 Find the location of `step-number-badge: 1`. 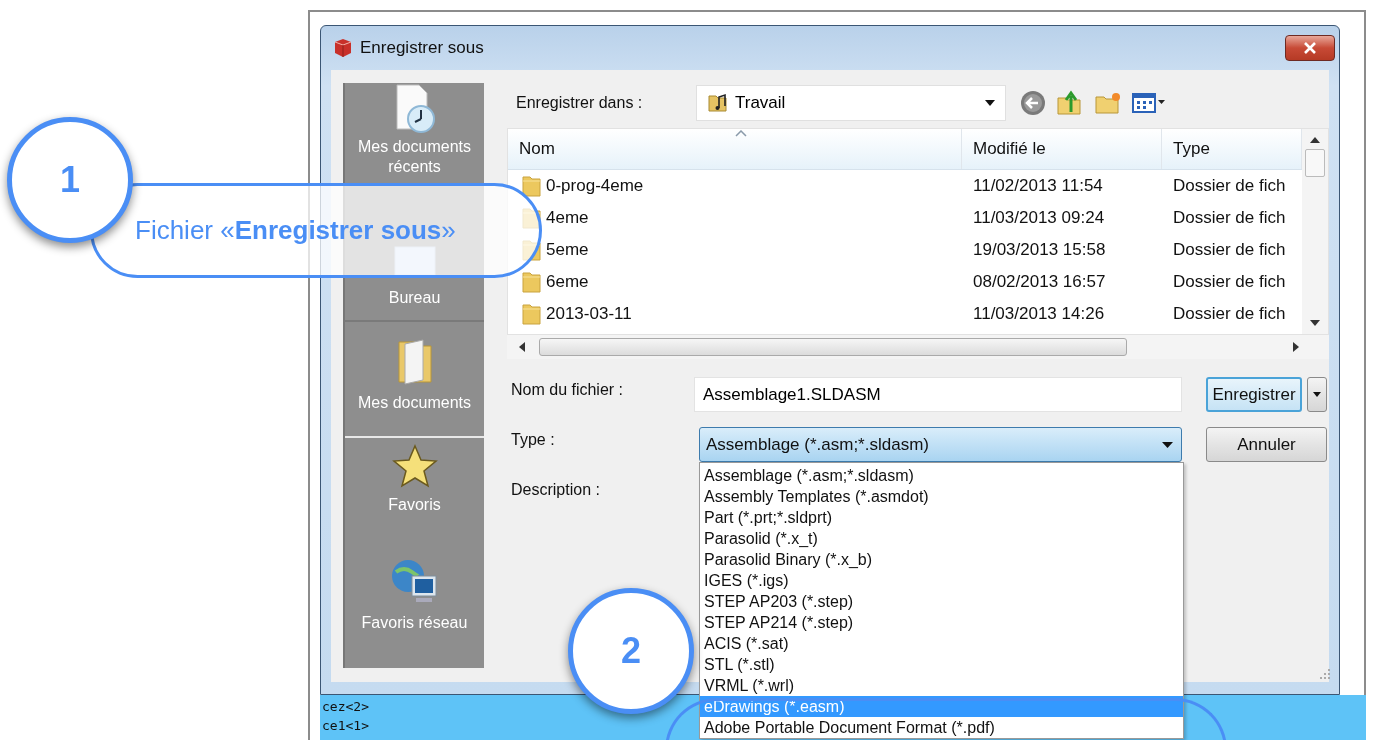

step-number-badge: 1 is located at coordinates (70, 180).